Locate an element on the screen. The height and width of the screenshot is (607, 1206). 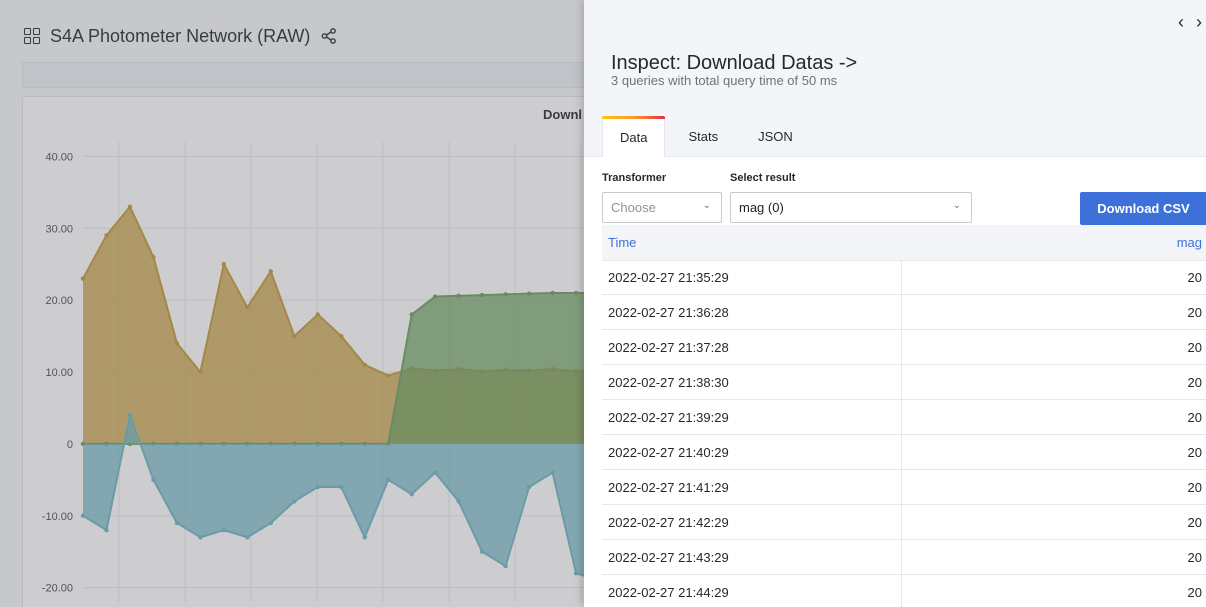
cell-time: 2022-02-27 21:38:30 is located at coordinates (752, 382).